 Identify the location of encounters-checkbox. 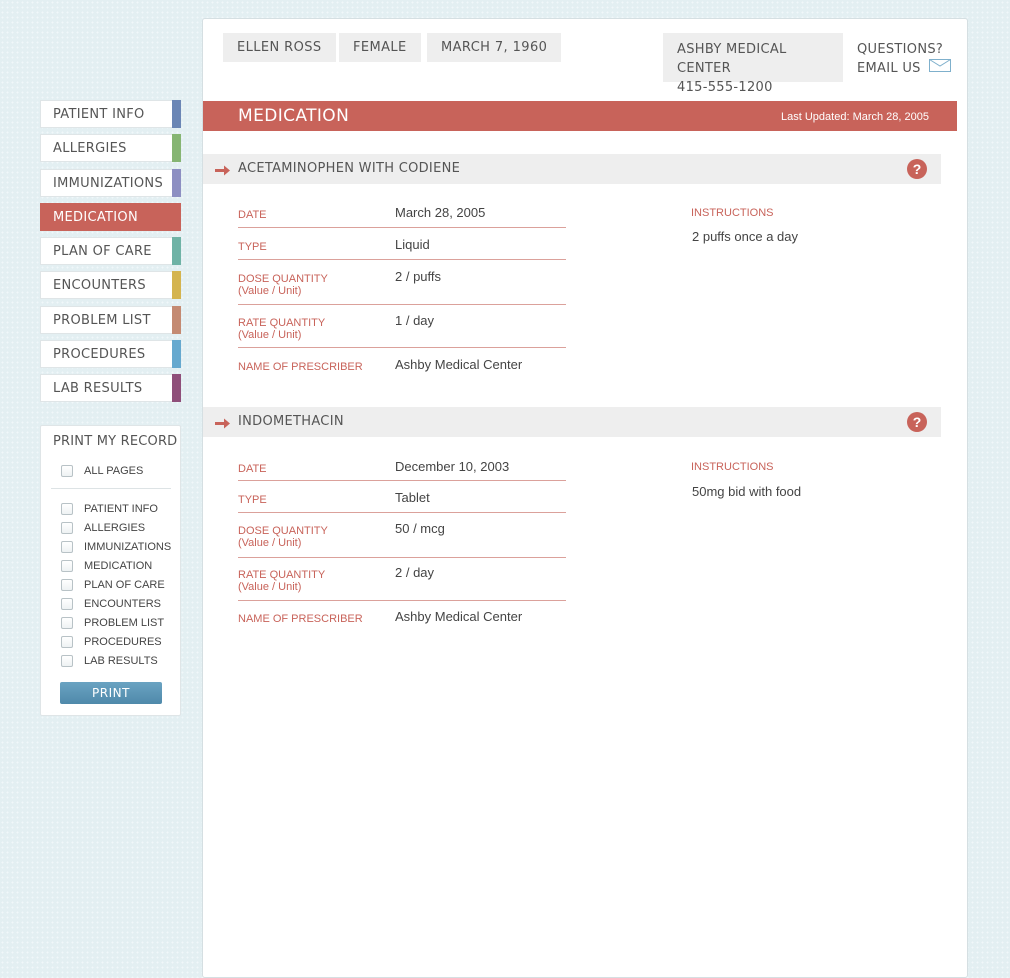
(67, 604).